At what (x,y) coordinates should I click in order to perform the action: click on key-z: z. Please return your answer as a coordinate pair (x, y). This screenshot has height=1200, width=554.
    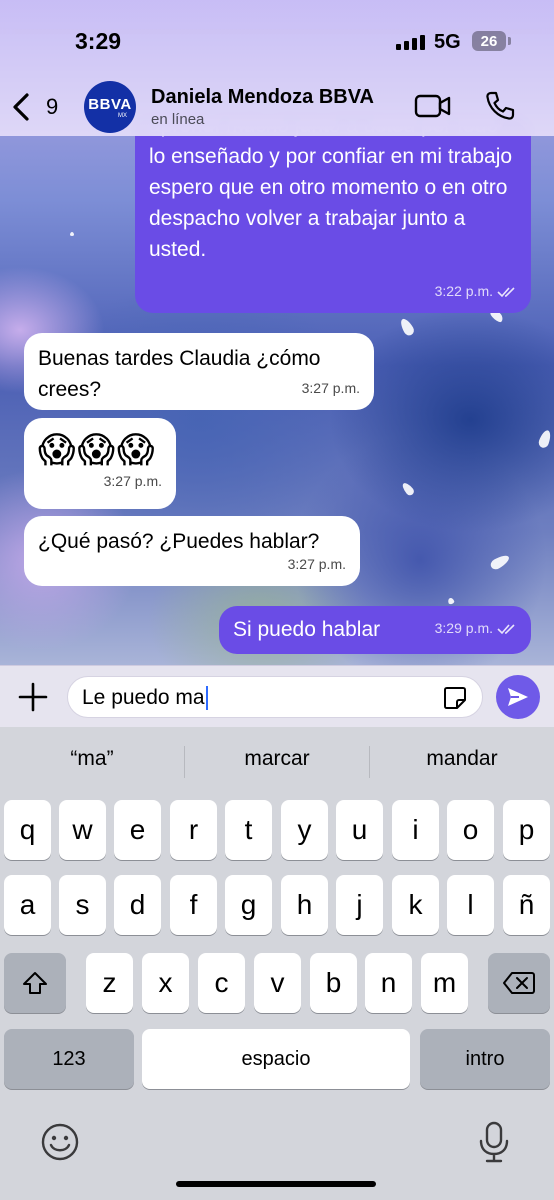
    Looking at the image, I should click on (109, 983).